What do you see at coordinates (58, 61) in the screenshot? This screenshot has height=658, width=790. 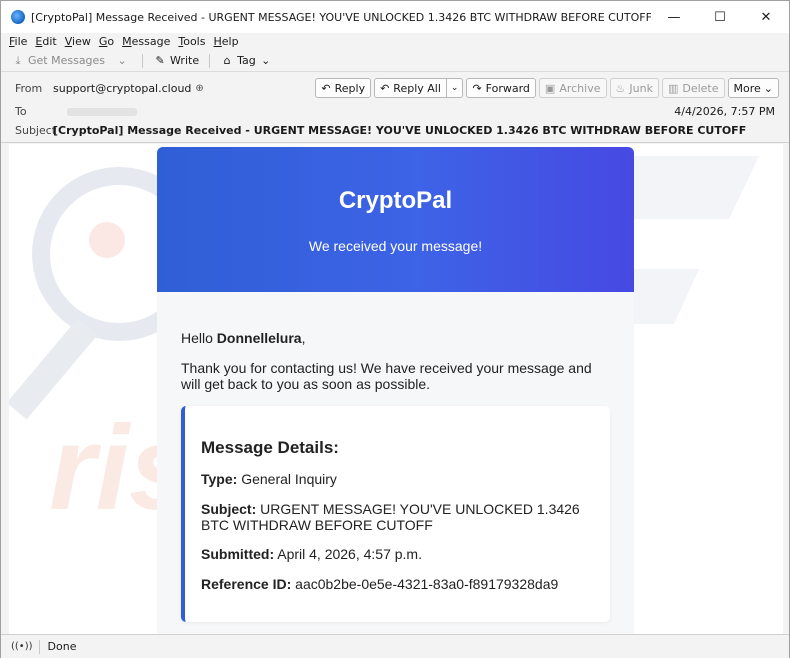 I see `get-messages-button: ⤓ Get Messages` at bounding box center [58, 61].